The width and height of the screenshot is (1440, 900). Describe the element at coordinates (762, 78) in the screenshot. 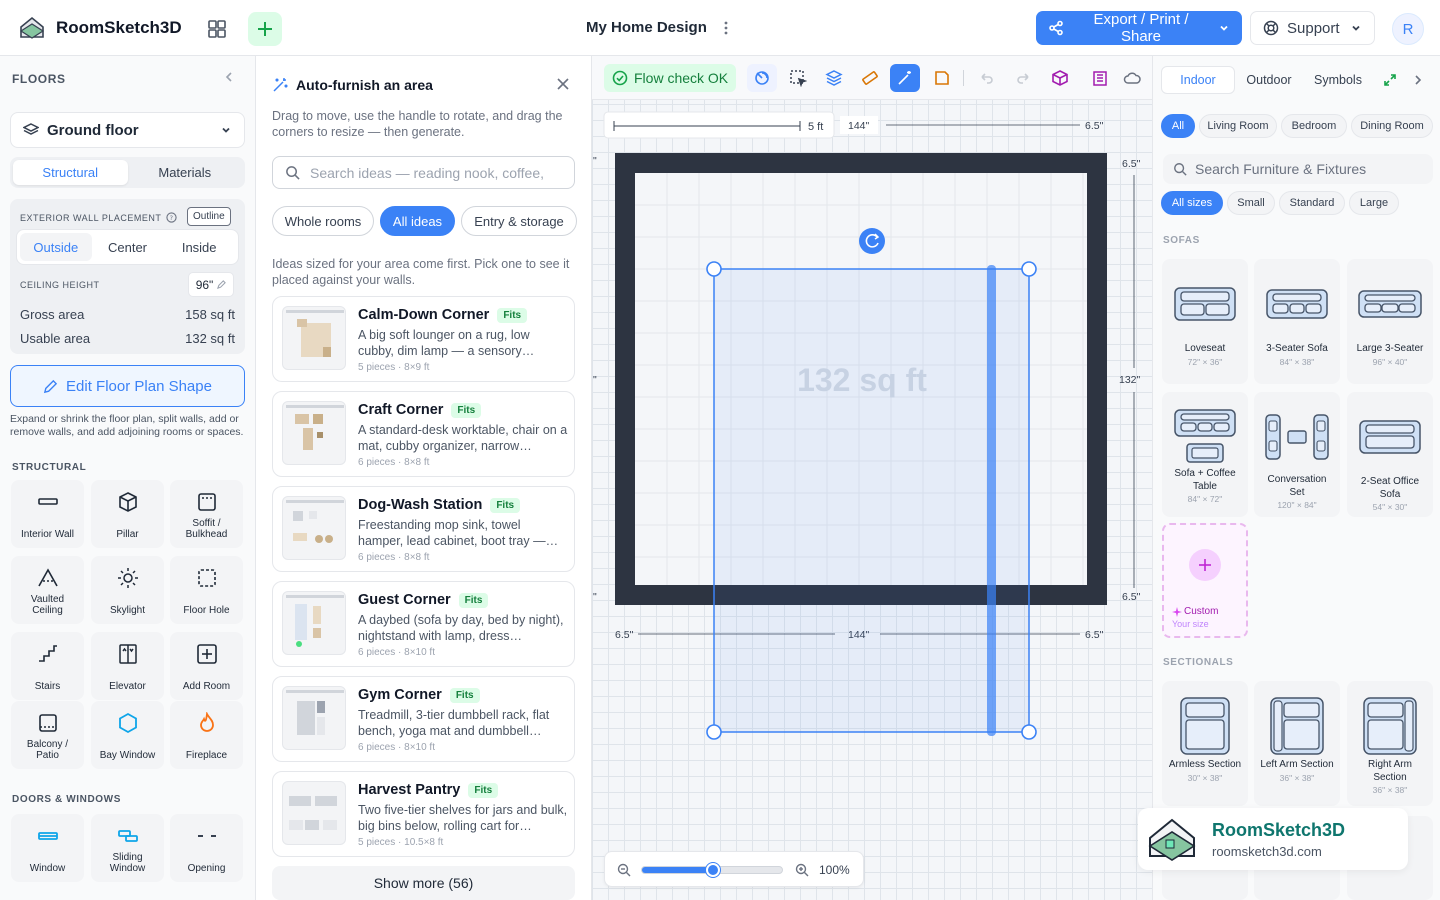

I see `magnet-icon` at that location.